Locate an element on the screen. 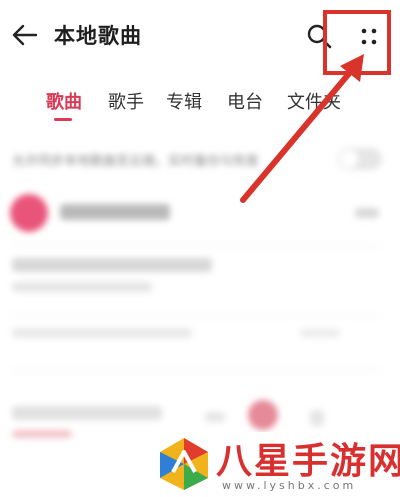  top-bar: 本地歌曲 is located at coordinates (200, 37).